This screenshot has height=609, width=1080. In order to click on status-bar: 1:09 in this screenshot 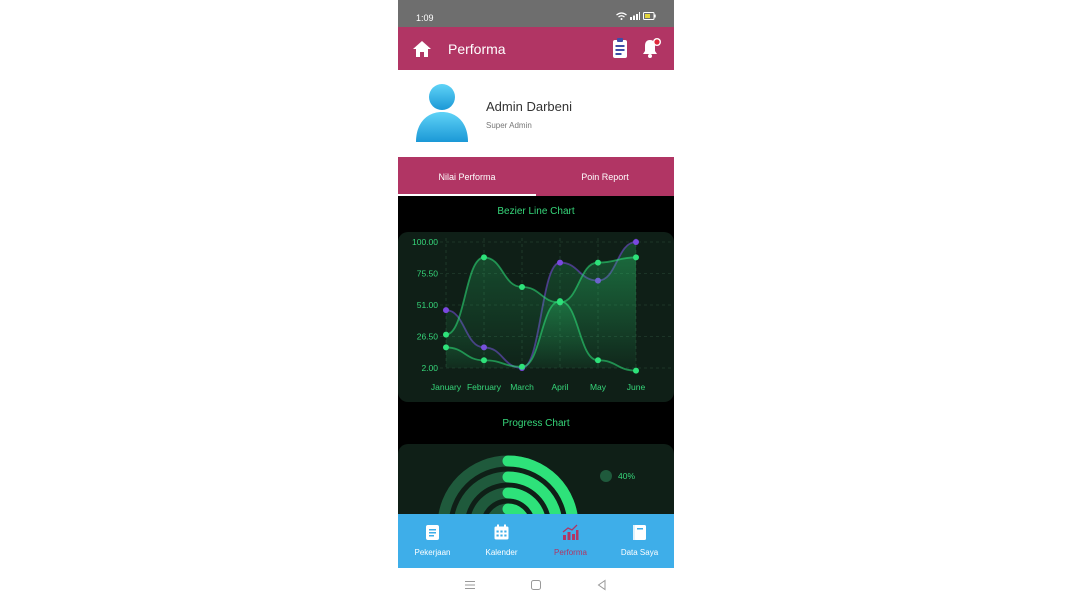, I will do `click(536, 13)`.